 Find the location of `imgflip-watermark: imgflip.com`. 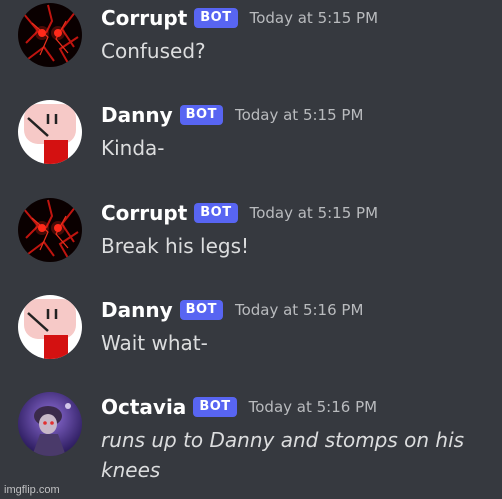

imgflip-watermark: imgflip.com is located at coordinates (32, 490).